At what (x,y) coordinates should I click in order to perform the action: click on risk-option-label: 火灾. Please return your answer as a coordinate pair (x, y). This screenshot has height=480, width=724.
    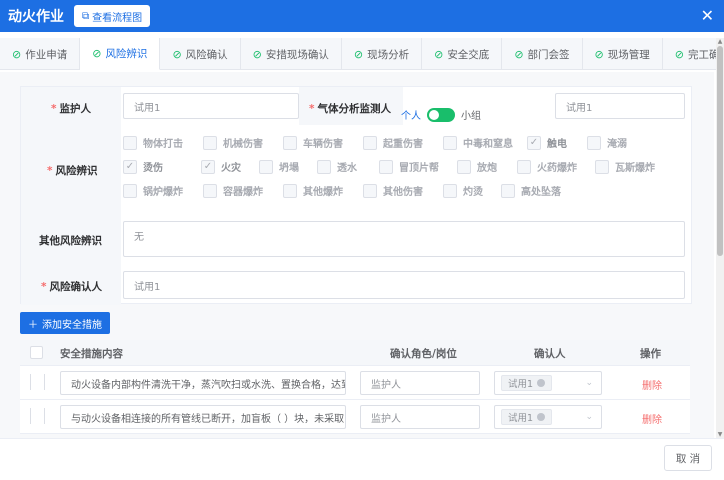
    Looking at the image, I should click on (231, 168).